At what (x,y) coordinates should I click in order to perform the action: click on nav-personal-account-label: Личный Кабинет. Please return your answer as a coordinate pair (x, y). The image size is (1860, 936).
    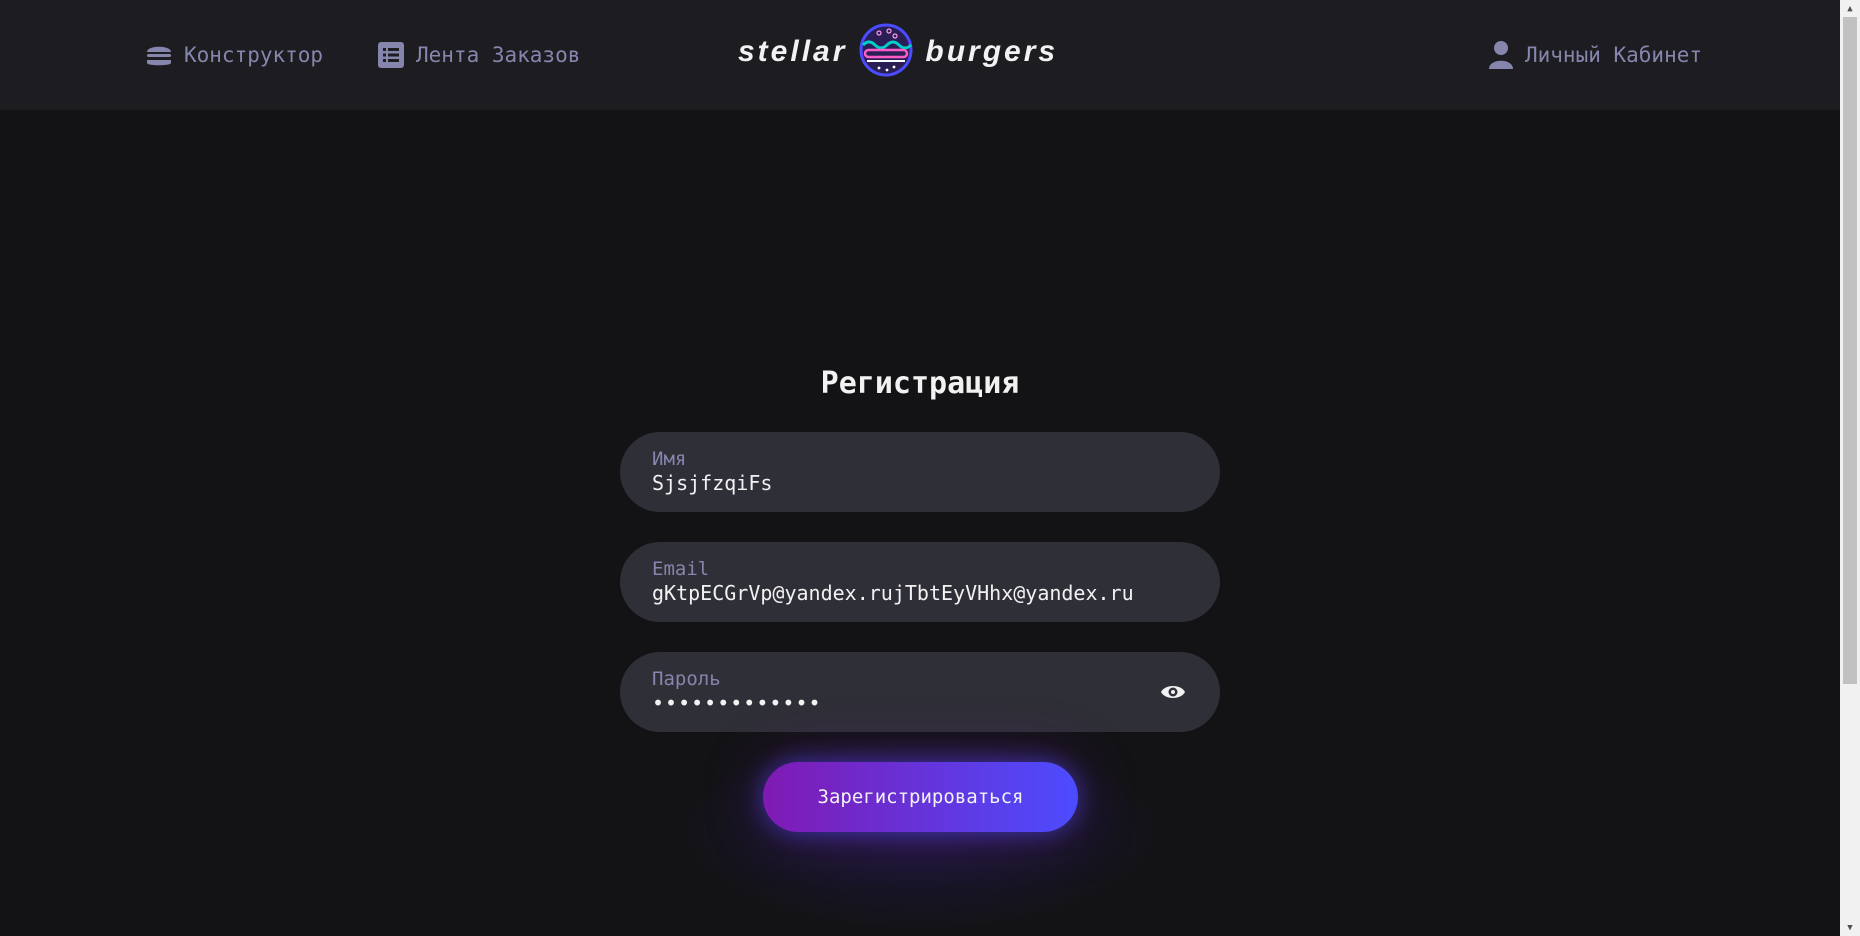
    Looking at the image, I should click on (1614, 55).